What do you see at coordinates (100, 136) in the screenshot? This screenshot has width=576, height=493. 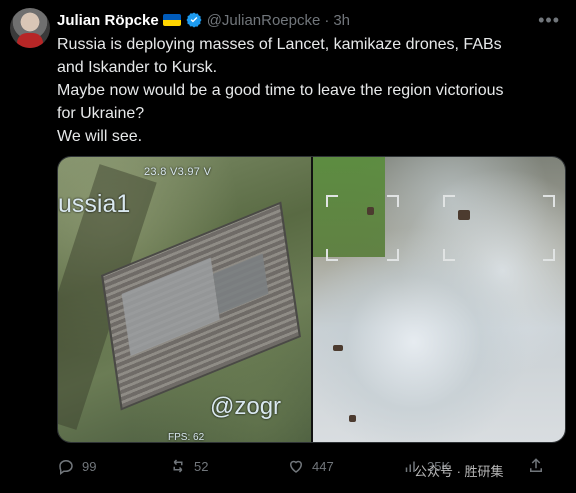 I see `tweet-line: We will see.` at bounding box center [100, 136].